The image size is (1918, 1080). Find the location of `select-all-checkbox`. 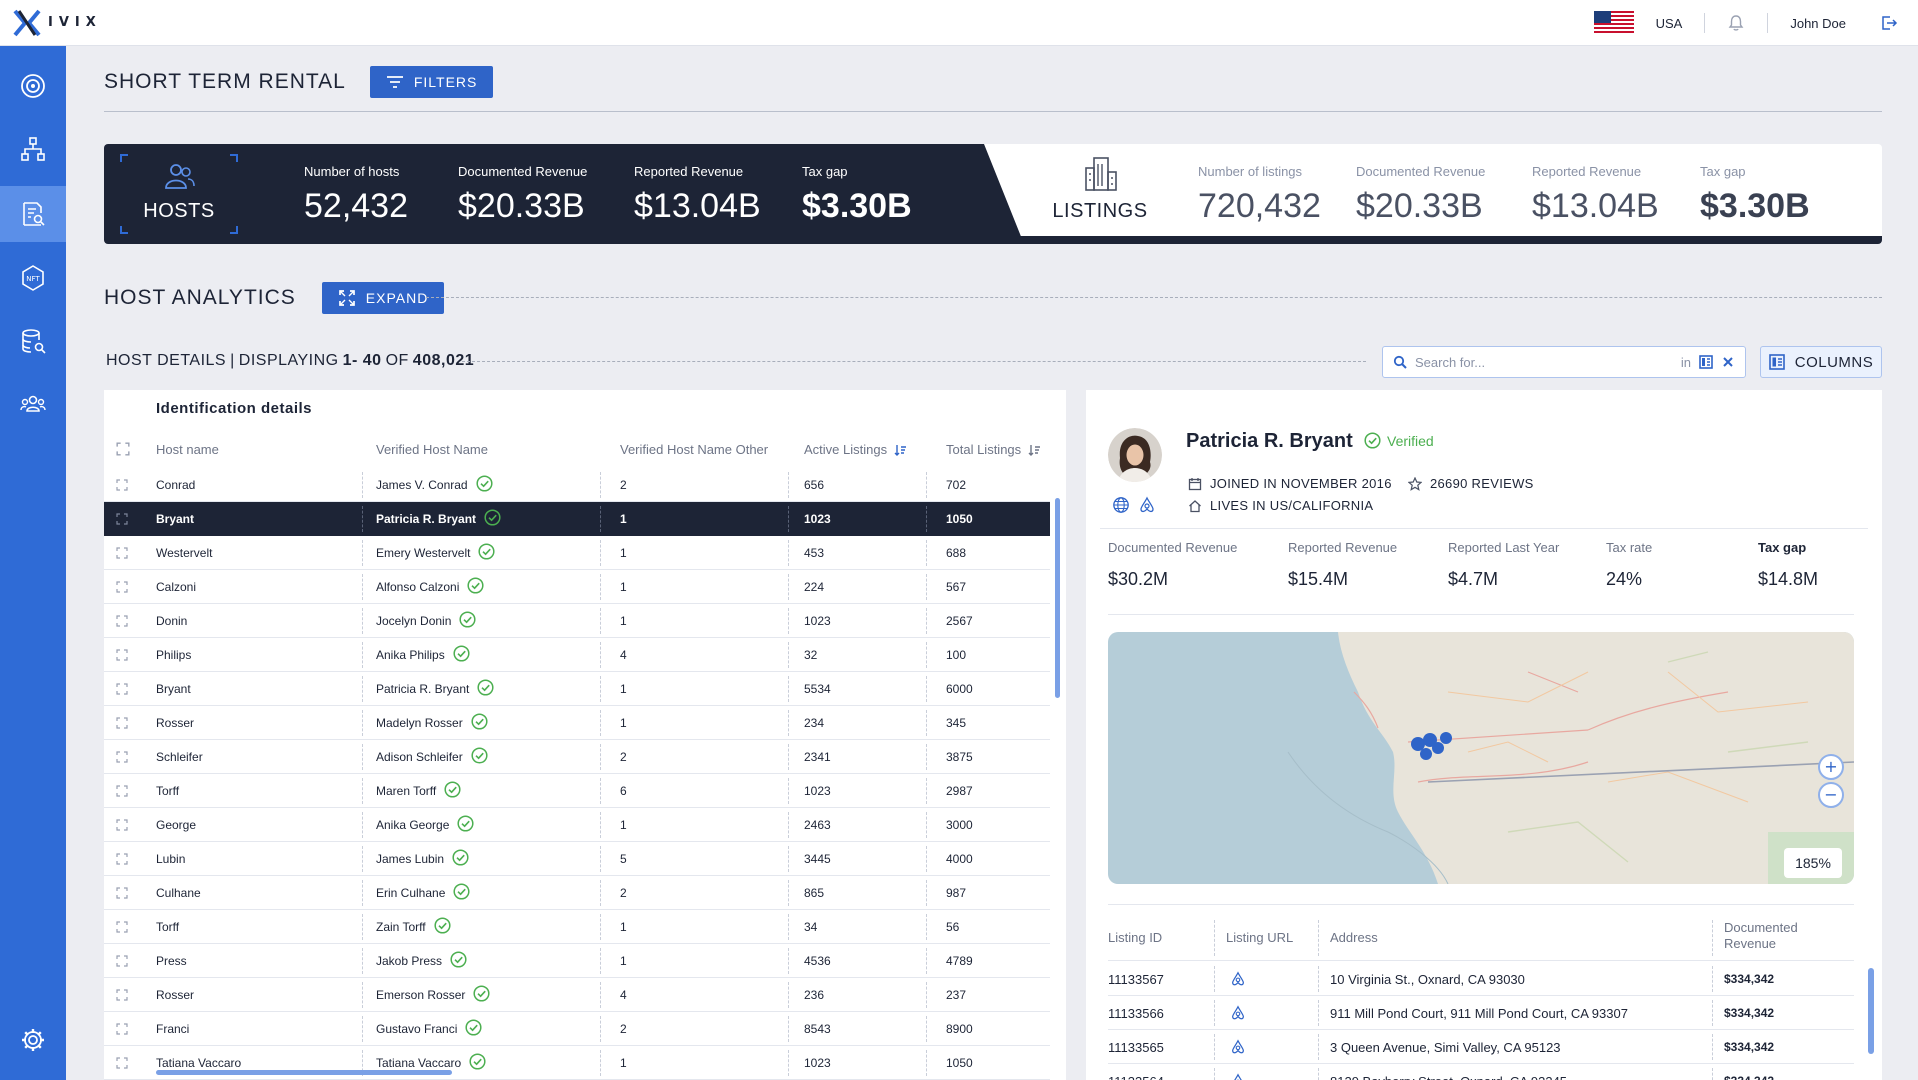

select-all-checkbox is located at coordinates (123, 449).